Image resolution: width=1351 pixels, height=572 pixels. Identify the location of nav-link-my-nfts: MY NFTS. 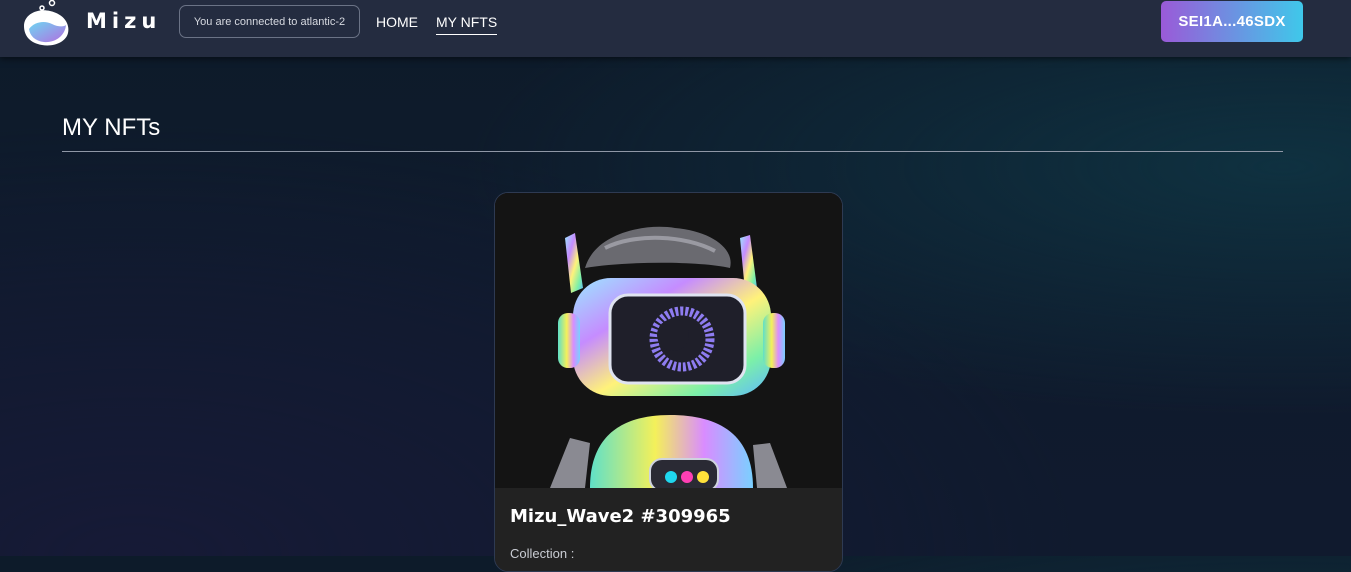
(467, 24).